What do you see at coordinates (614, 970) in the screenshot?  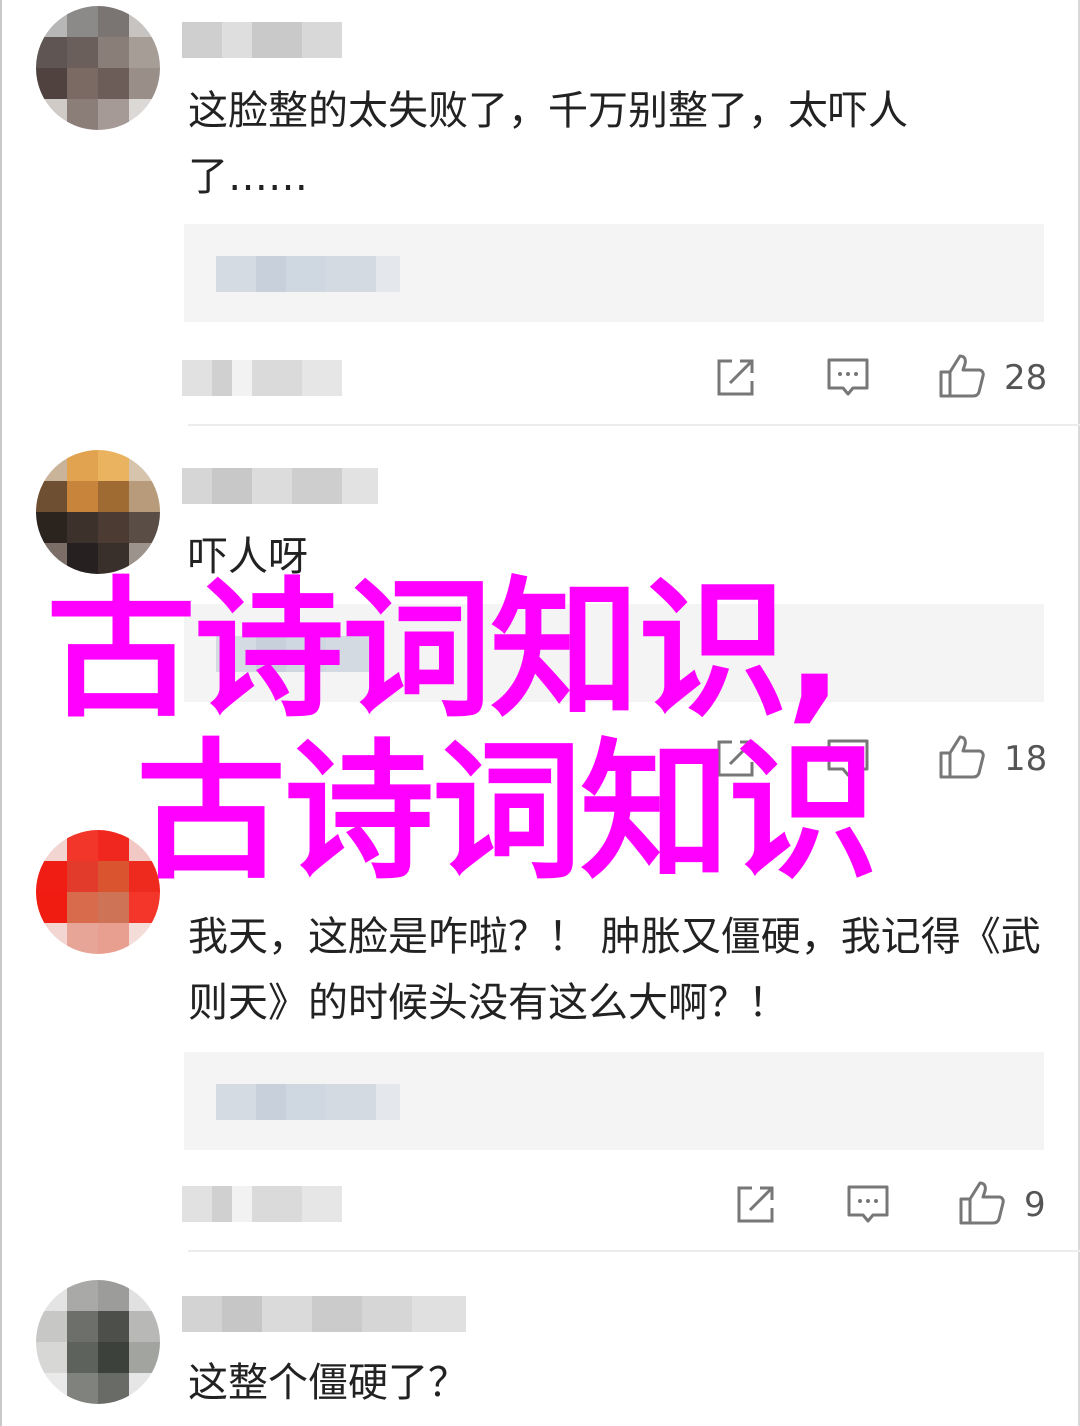 I see `comment-text: 我天，这脸是咋啦？！ 肿胀又僵硬，我记得《武则天》的时候头没有这么大啊？！` at bounding box center [614, 970].